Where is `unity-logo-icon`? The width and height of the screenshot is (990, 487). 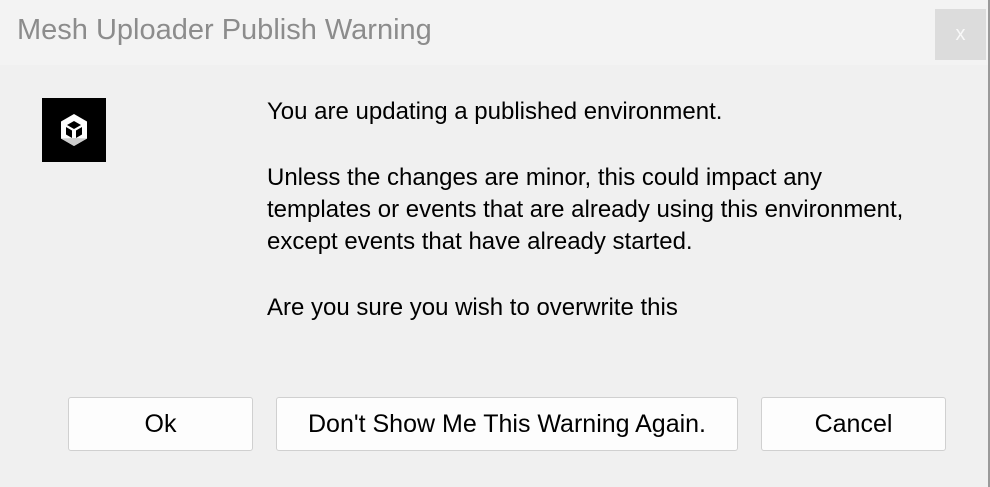
unity-logo-icon is located at coordinates (74, 130).